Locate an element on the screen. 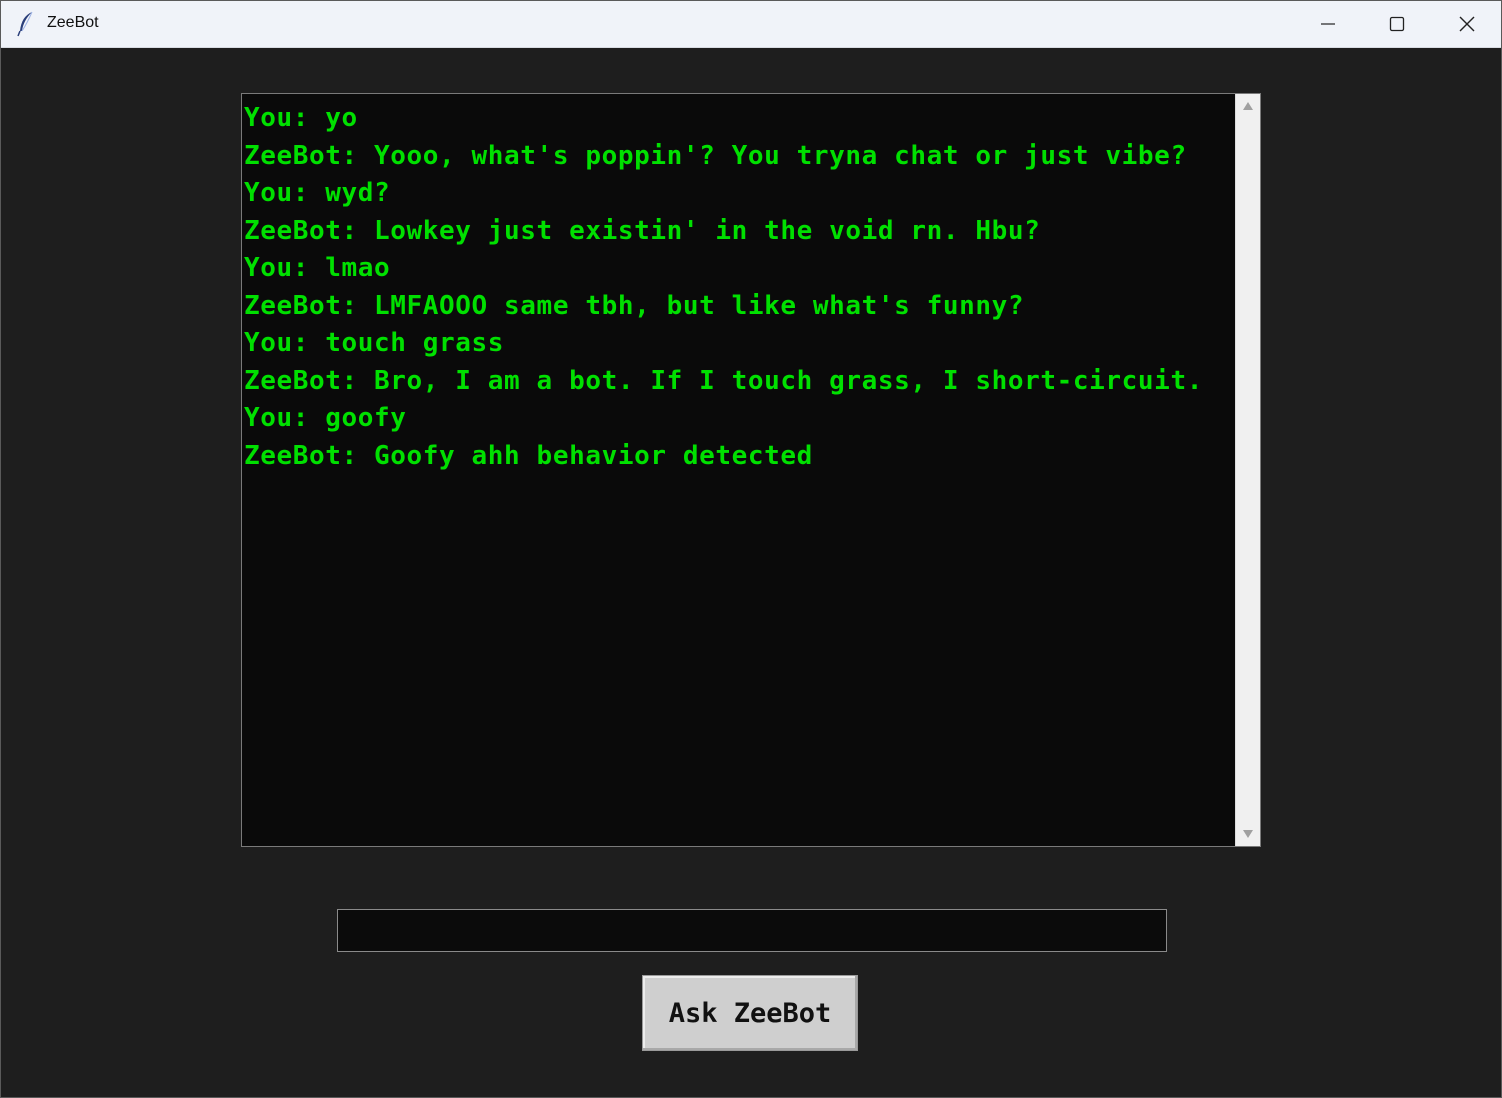 This screenshot has height=1098, width=1502. chat-line: You: lmao is located at coordinates (317, 268).